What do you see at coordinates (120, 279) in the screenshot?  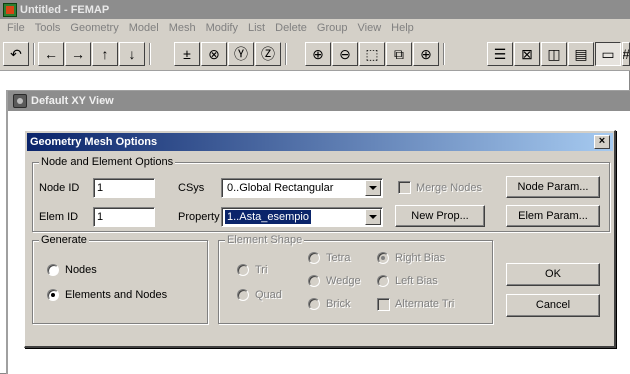 I see `generate-group: Generate` at bounding box center [120, 279].